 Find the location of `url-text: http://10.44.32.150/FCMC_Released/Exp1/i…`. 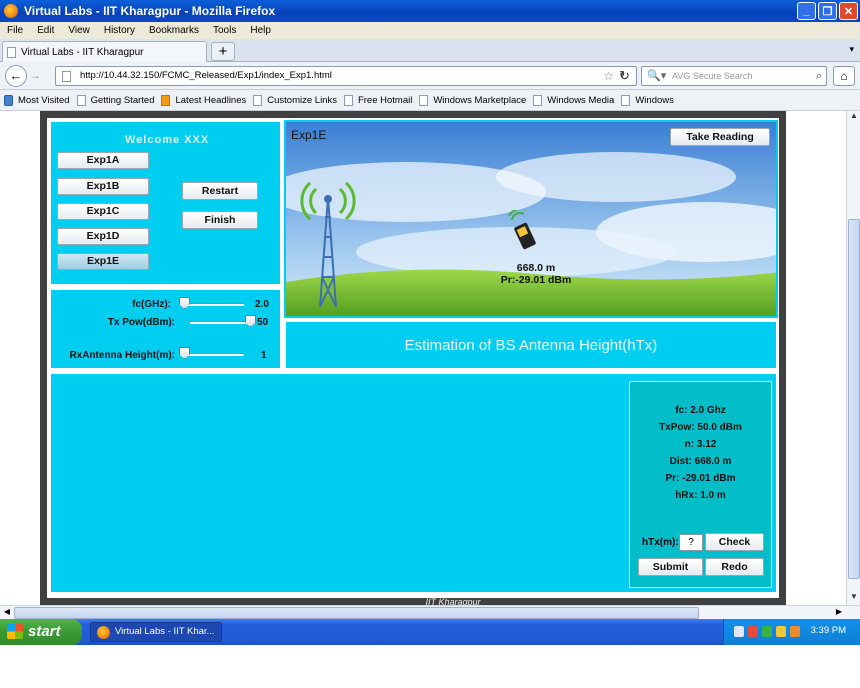

url-text: http://10.44.32.150/FCMC_Released/Exp1/i… is located at coordinates (206, 75).